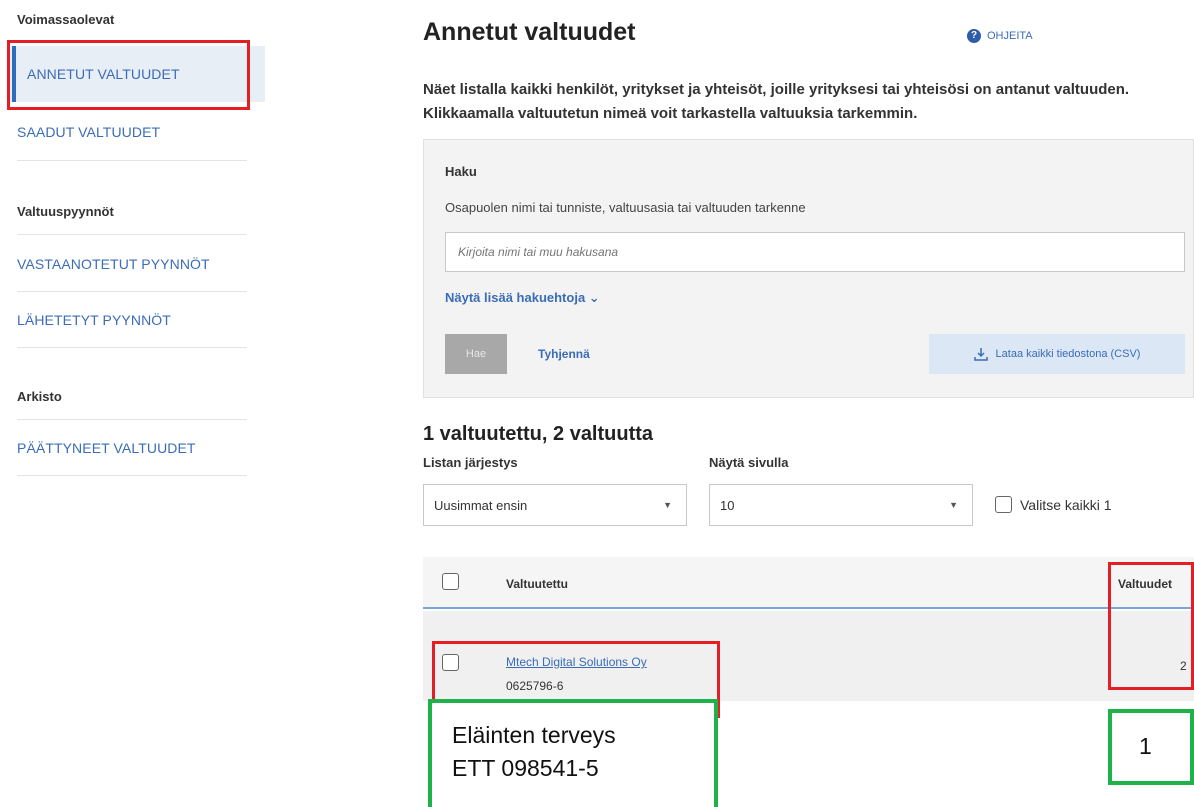 This screenshot has height=807, width=1194. What do you see at coordinates (450, 581) in the screenshot?
I see `header-checkbox` at bounding box center [450, 581].